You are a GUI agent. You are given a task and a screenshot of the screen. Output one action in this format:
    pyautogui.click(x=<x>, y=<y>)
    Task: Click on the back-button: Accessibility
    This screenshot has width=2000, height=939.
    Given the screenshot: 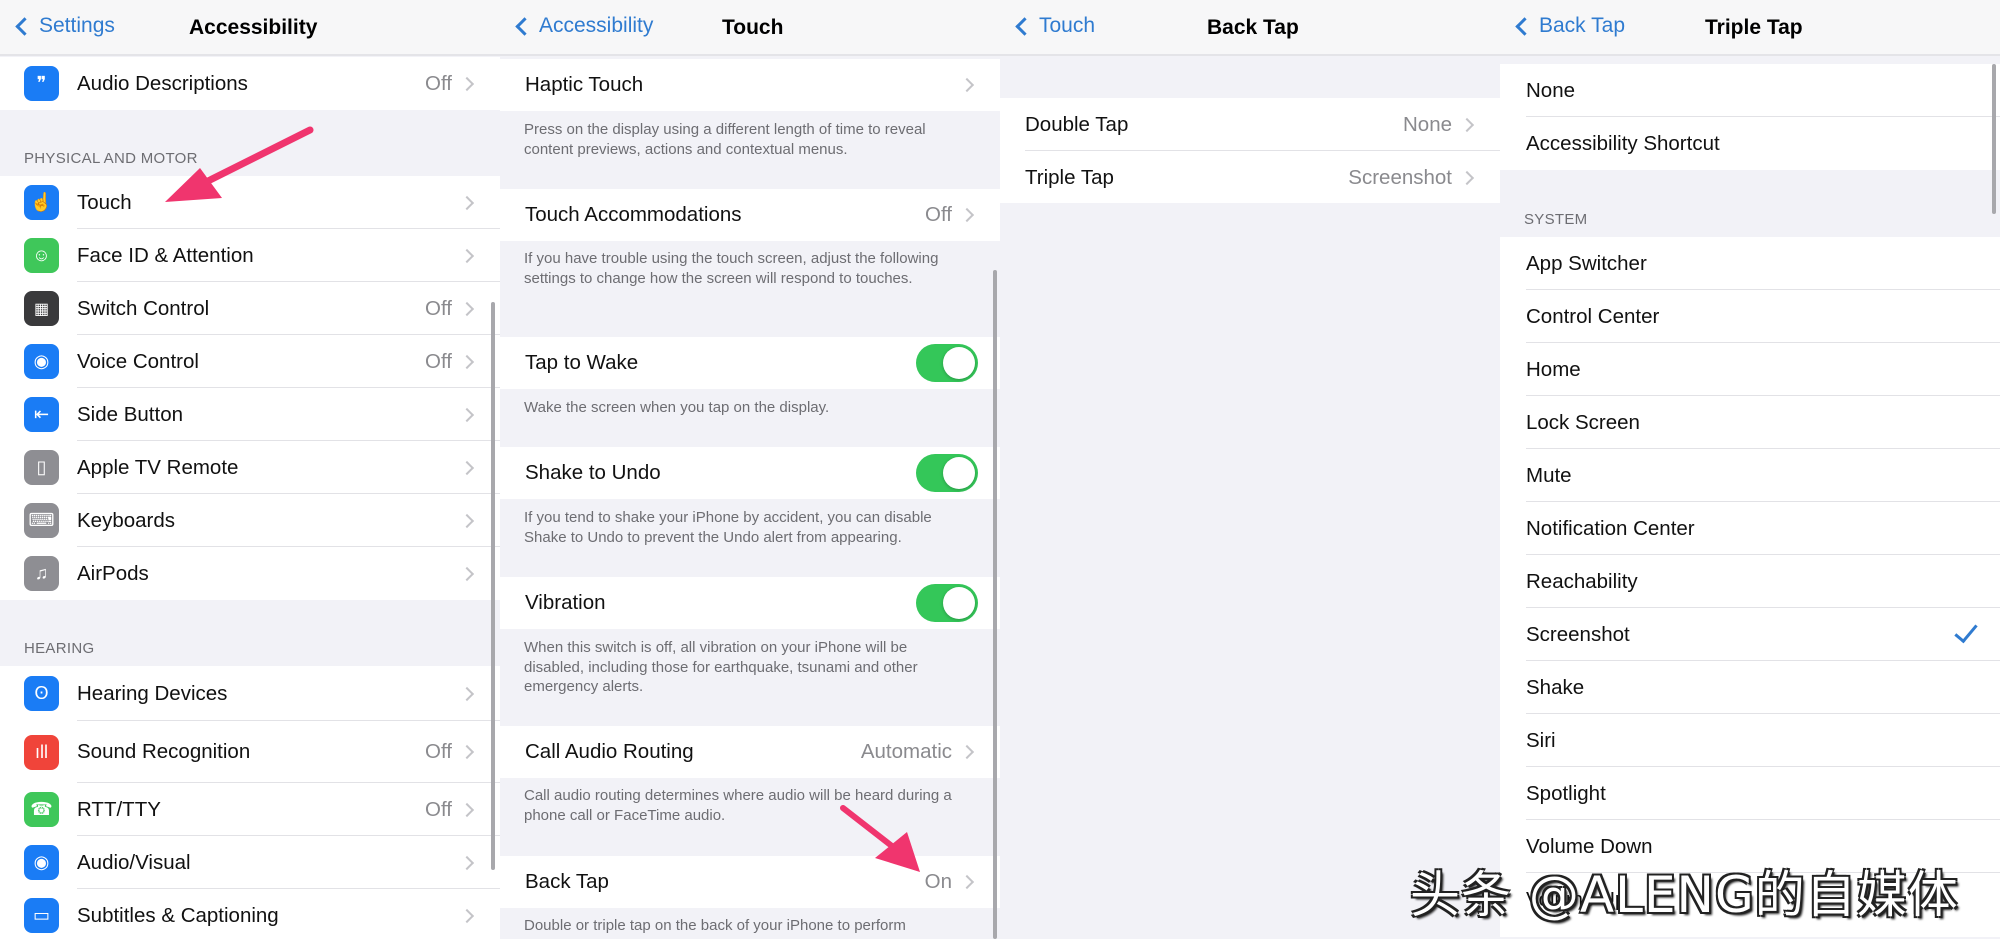 What is the action you would take?
    pyautogui.click(x=583, y=26)
    